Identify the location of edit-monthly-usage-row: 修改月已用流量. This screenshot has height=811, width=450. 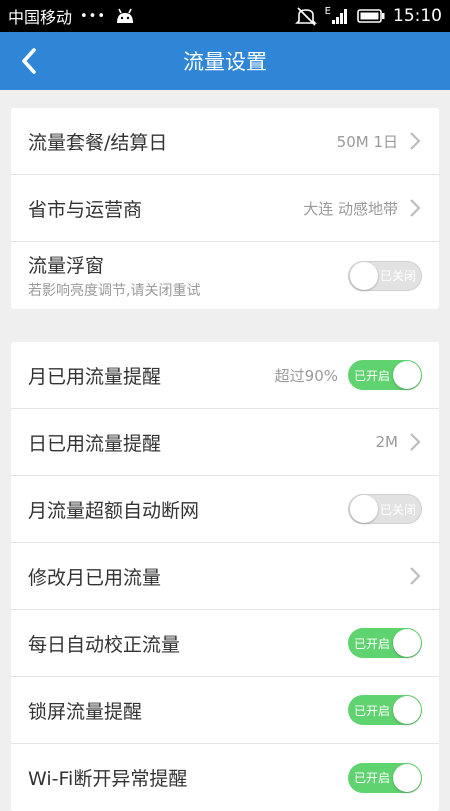
(225, 576).